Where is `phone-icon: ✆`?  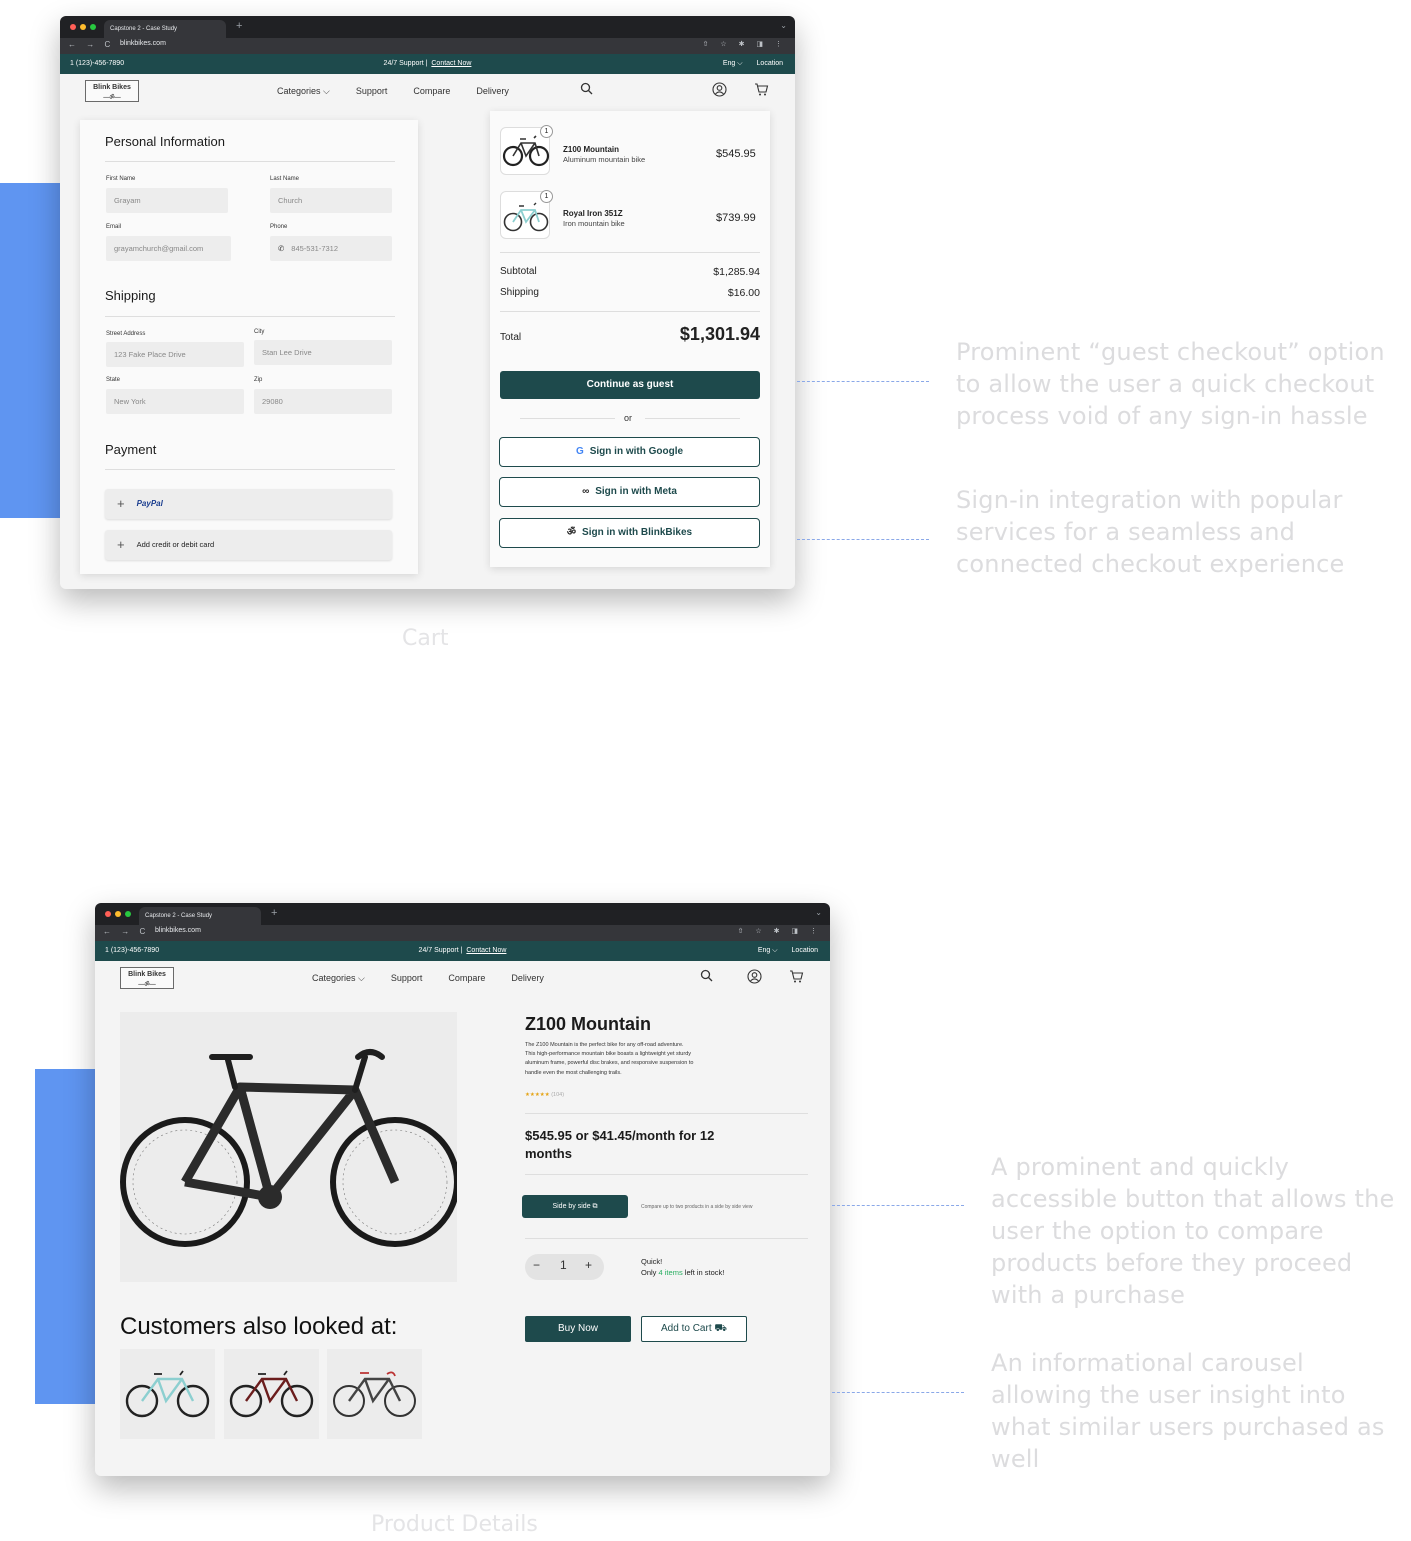
phone-icon: ✆ is located at coordinates (281, 248).